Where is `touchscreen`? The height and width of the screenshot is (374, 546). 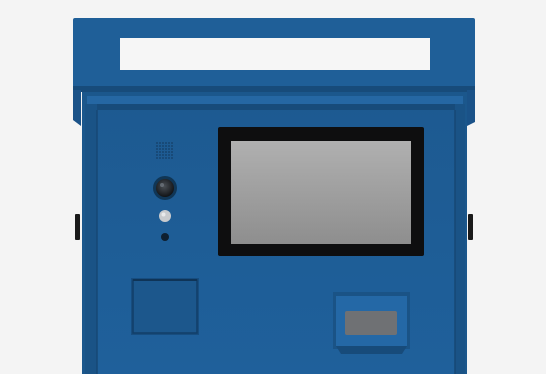
touchscreen is located at coordinates (321, 191).